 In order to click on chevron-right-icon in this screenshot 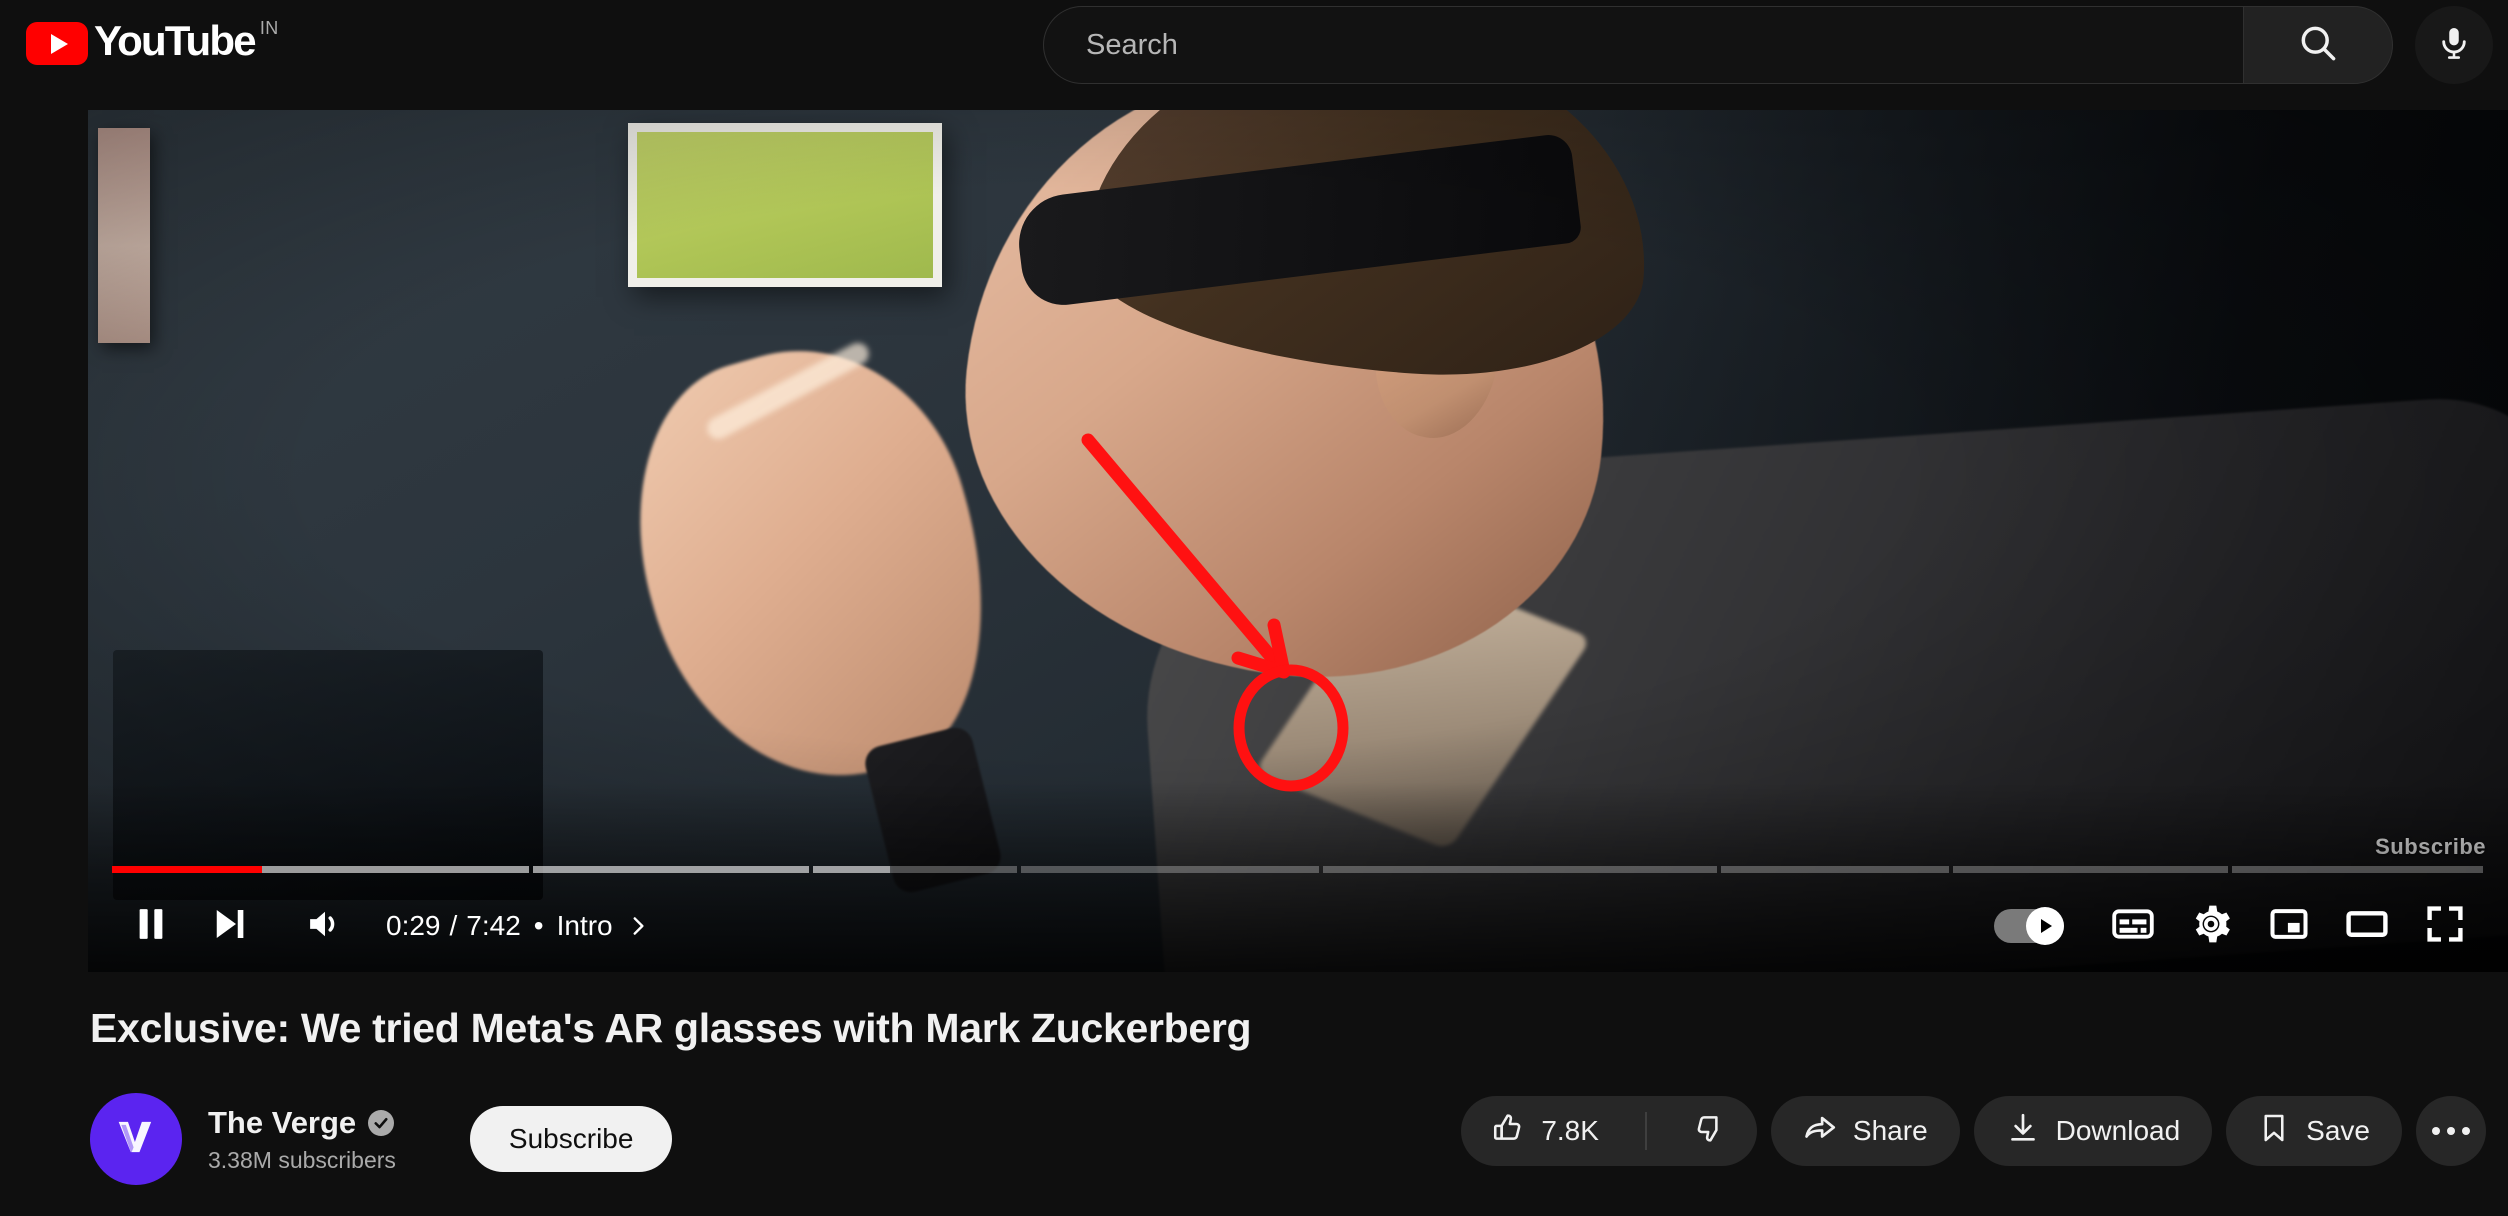, I will do `click(638, 926)`.